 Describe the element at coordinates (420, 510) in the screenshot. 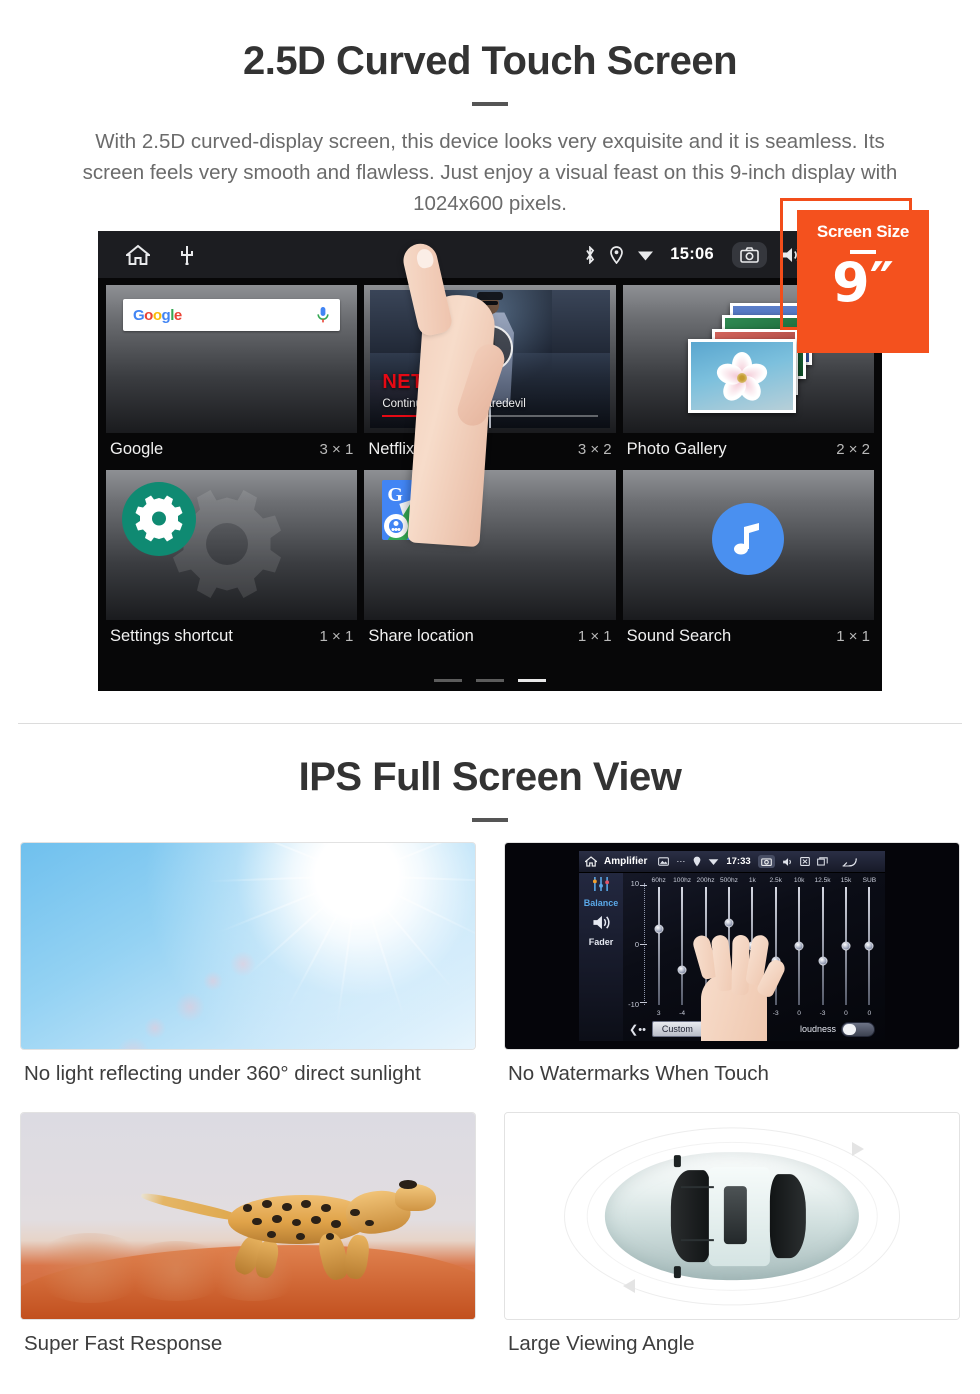

I see `google-maps-icon: G` at that location.